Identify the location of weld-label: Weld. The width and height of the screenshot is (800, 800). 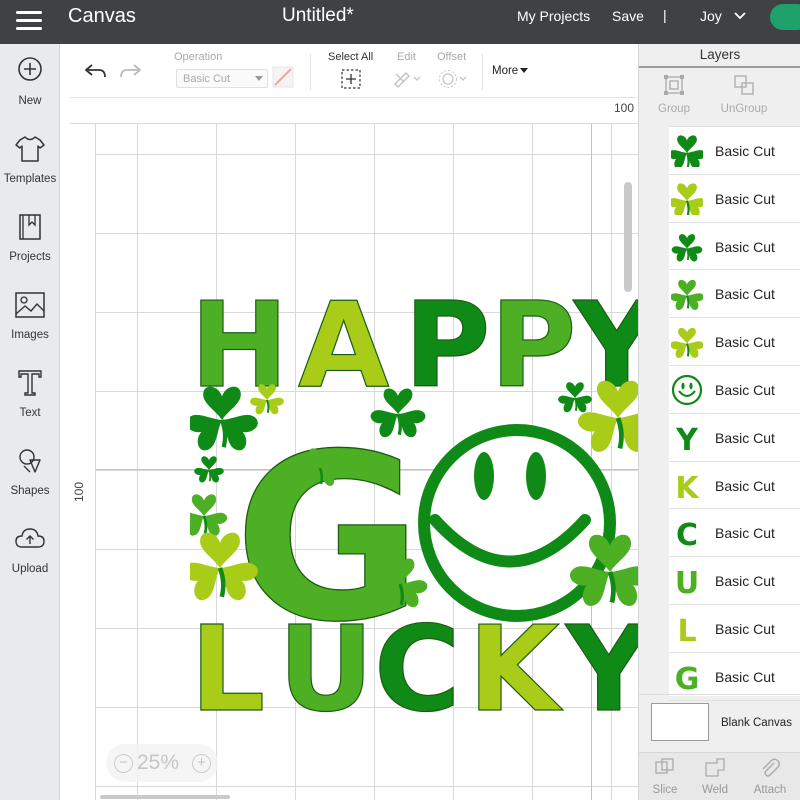
(715, 790).